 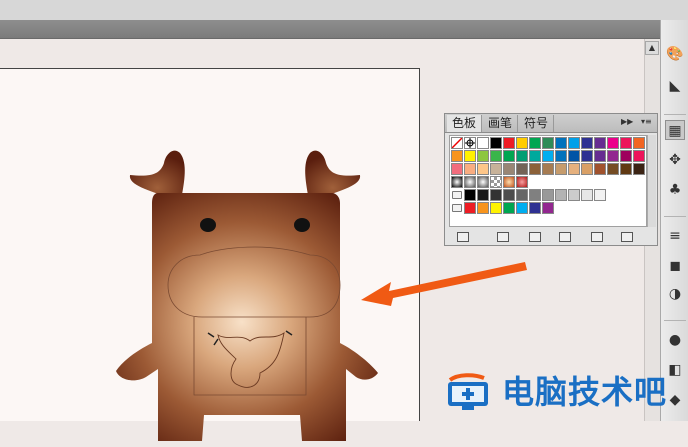 I want to click on show-kinds-icon, so click(x=503, y=237).